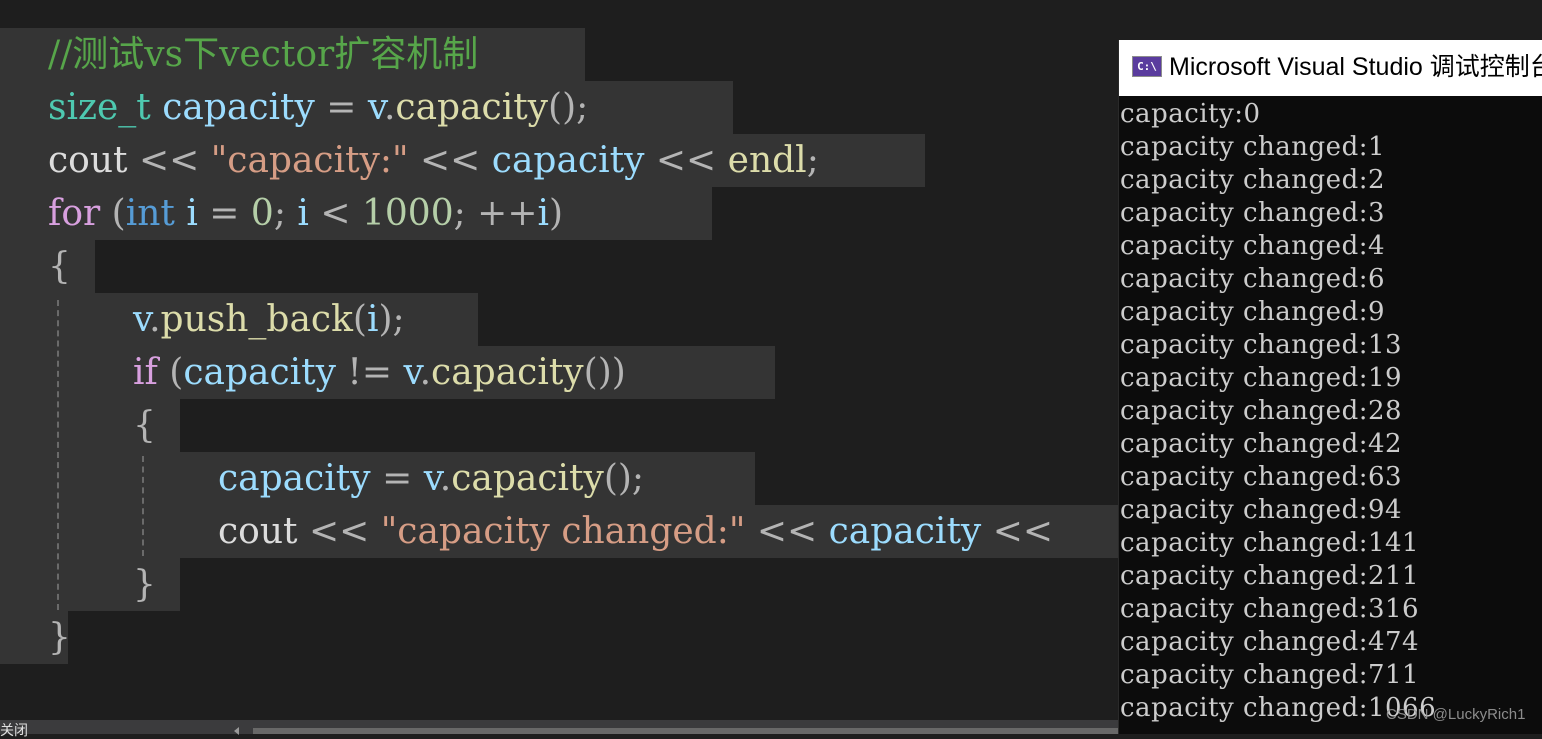 The image size is (1542, 739). What do you see at coordinates (1261, 378) in the screenshot?
I see `console-output-line: capacity changed:19` at bounding box center [1261, 378].